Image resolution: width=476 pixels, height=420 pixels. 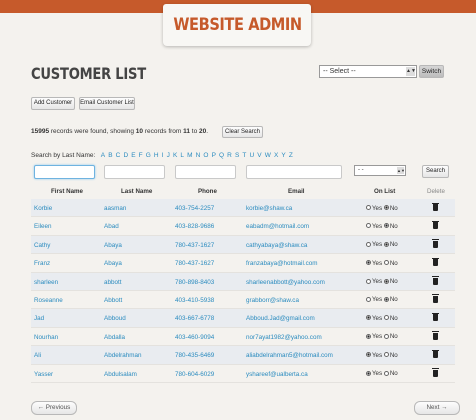 I want to click on letter-link: I, so click(x=163, y=155).